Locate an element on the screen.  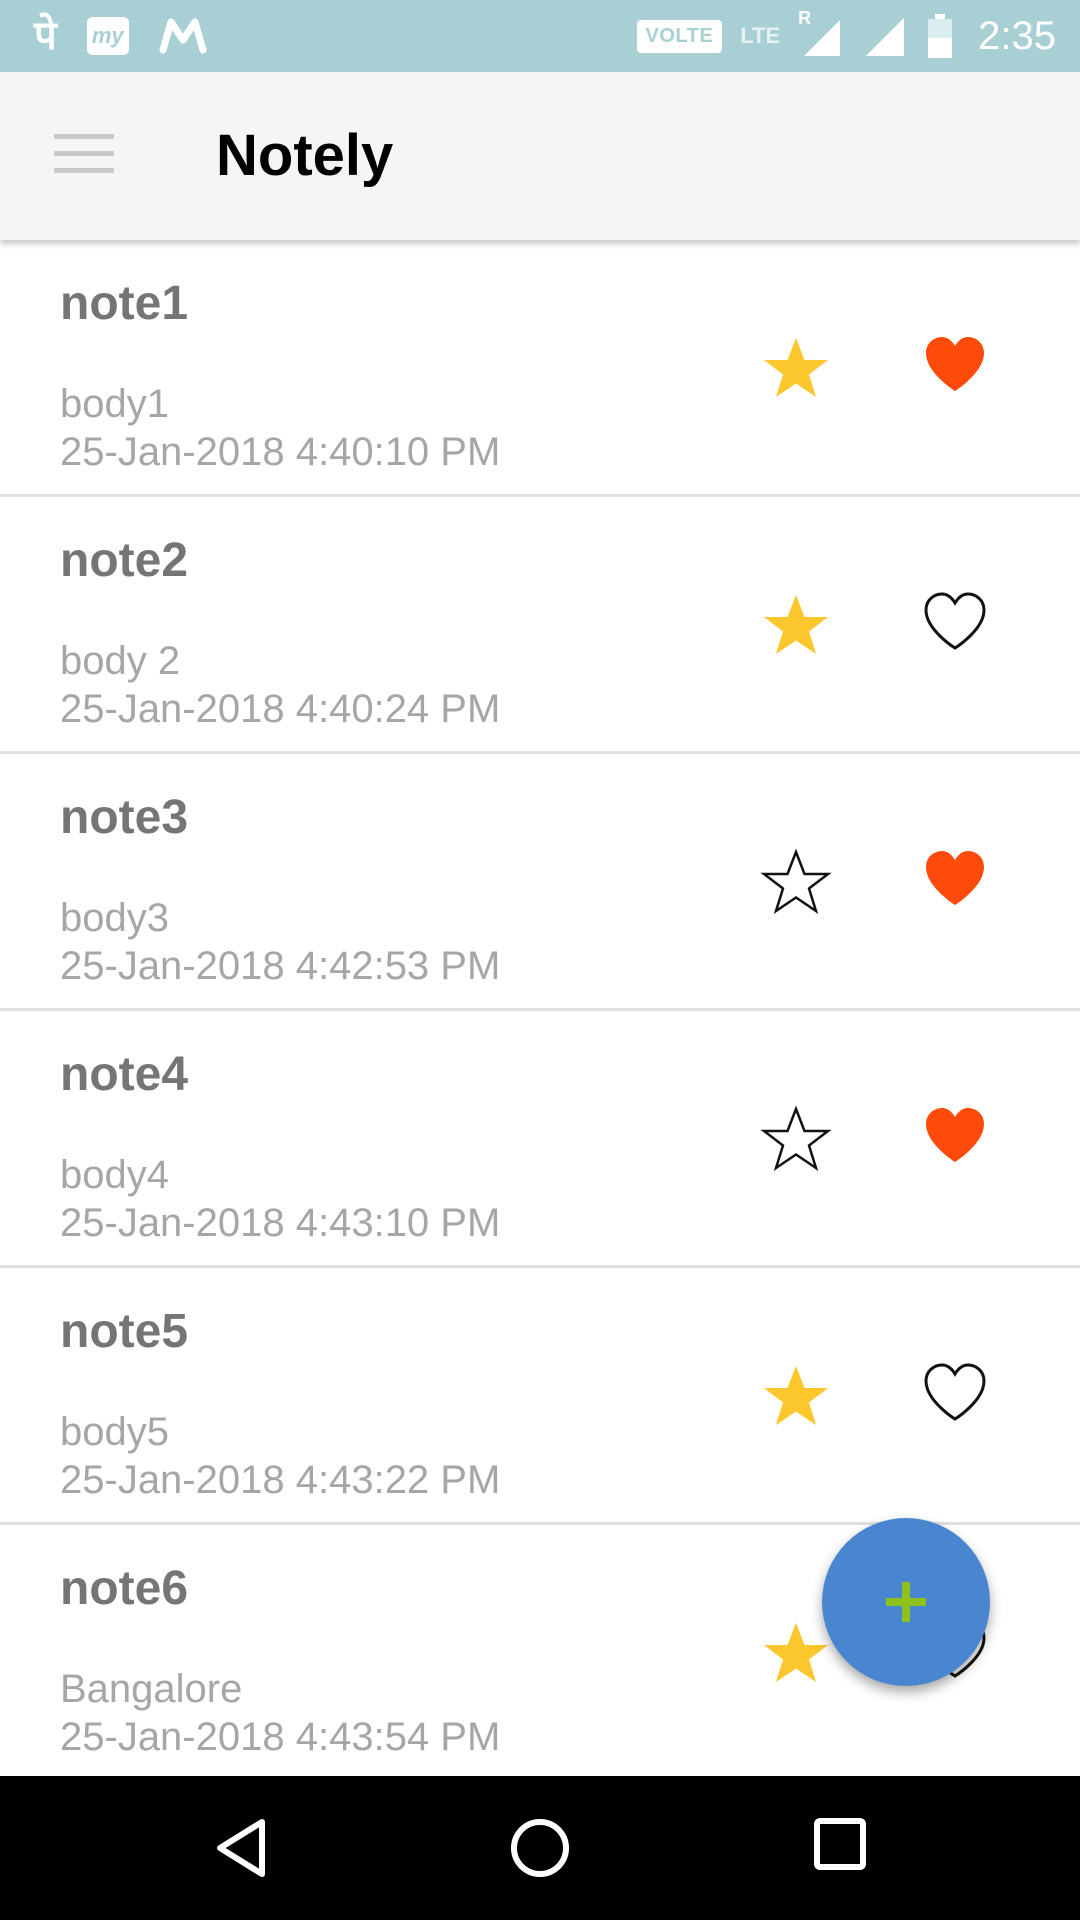
myjio-label: my is located at coordinates (107, 35).